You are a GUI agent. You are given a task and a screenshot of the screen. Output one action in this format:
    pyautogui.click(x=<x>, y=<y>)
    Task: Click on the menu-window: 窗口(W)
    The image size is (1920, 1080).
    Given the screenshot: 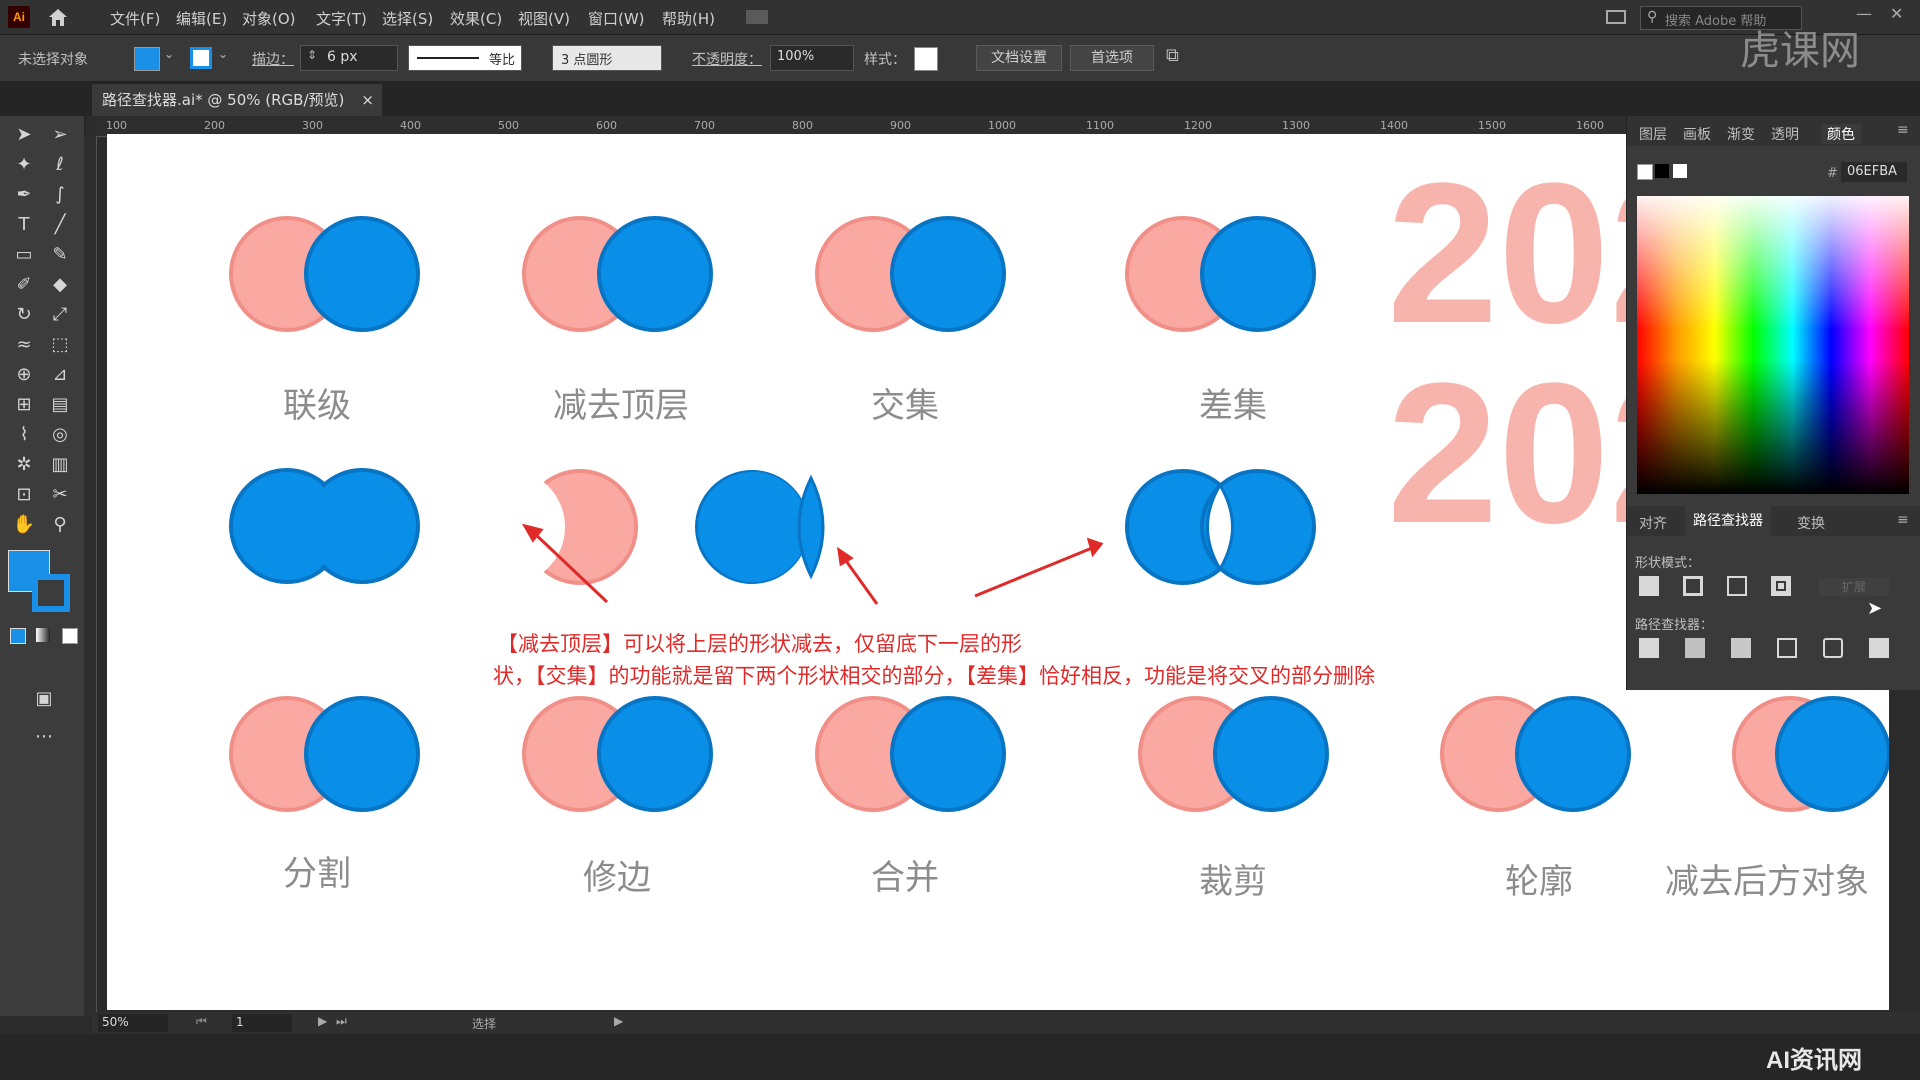 What is the action you would take?
    pyautogui.click(x=616, y=18)
    